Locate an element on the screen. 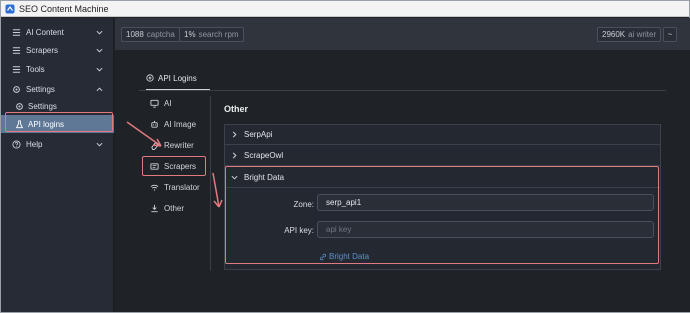 The image size is (690, 313). tab-api-logins: API Logins is located at coordinates (171, 78).